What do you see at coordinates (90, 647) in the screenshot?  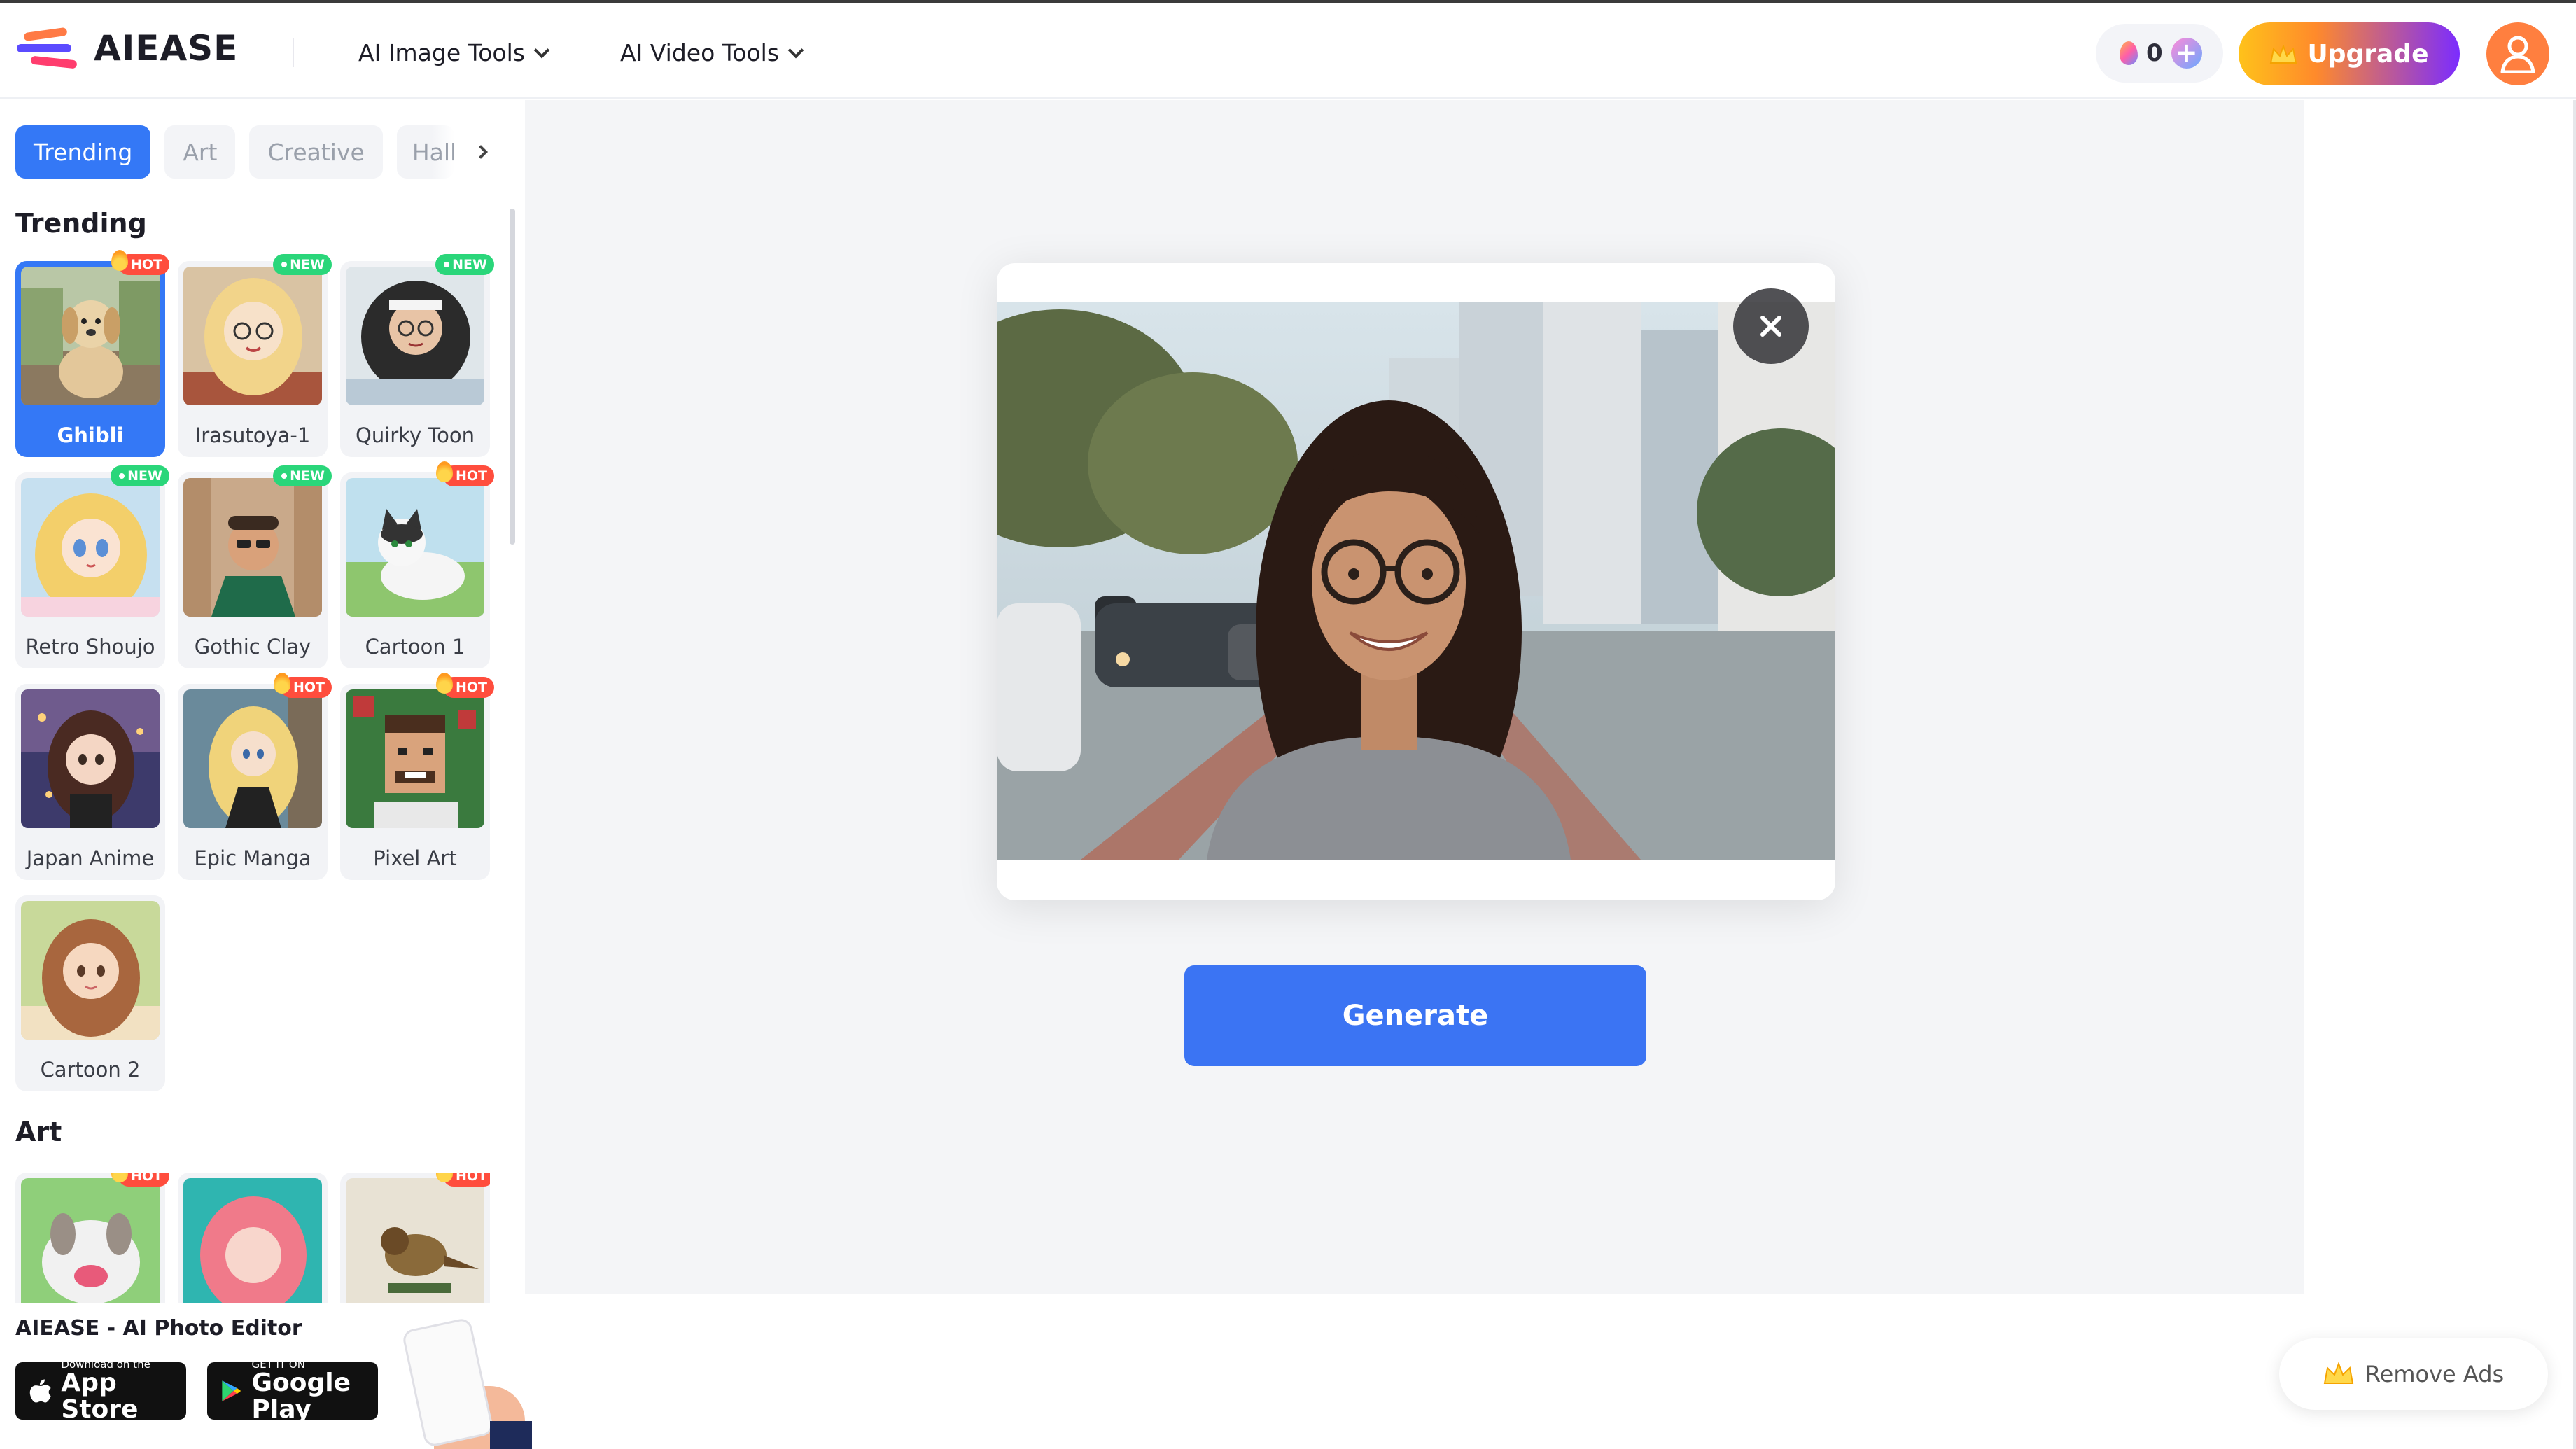 I see `style-card-label: Retro Shoujo` at bounding box center [90, 647].